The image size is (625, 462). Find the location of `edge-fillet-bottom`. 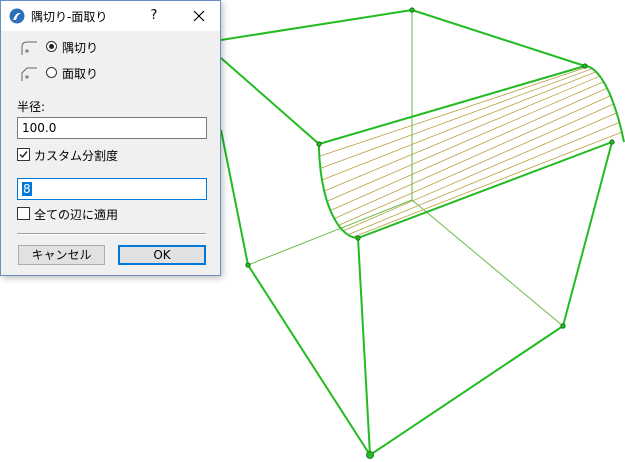

edge-fillet-bottom is located at coordinates (485, 190).